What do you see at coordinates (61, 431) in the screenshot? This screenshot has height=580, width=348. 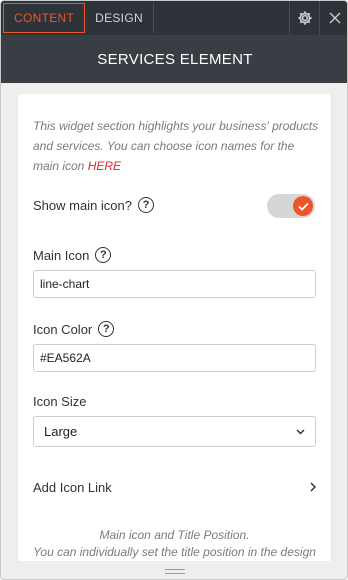 I see `icon-size-value: Large` at bounding box center [61, 431].